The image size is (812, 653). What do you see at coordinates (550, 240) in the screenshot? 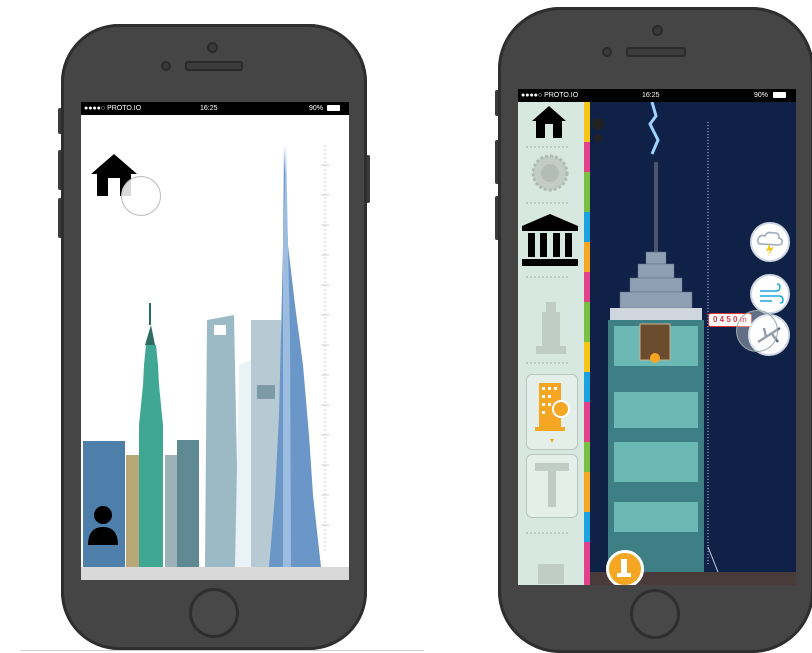
I see `museum-icon` at bounding box center [550, 240].